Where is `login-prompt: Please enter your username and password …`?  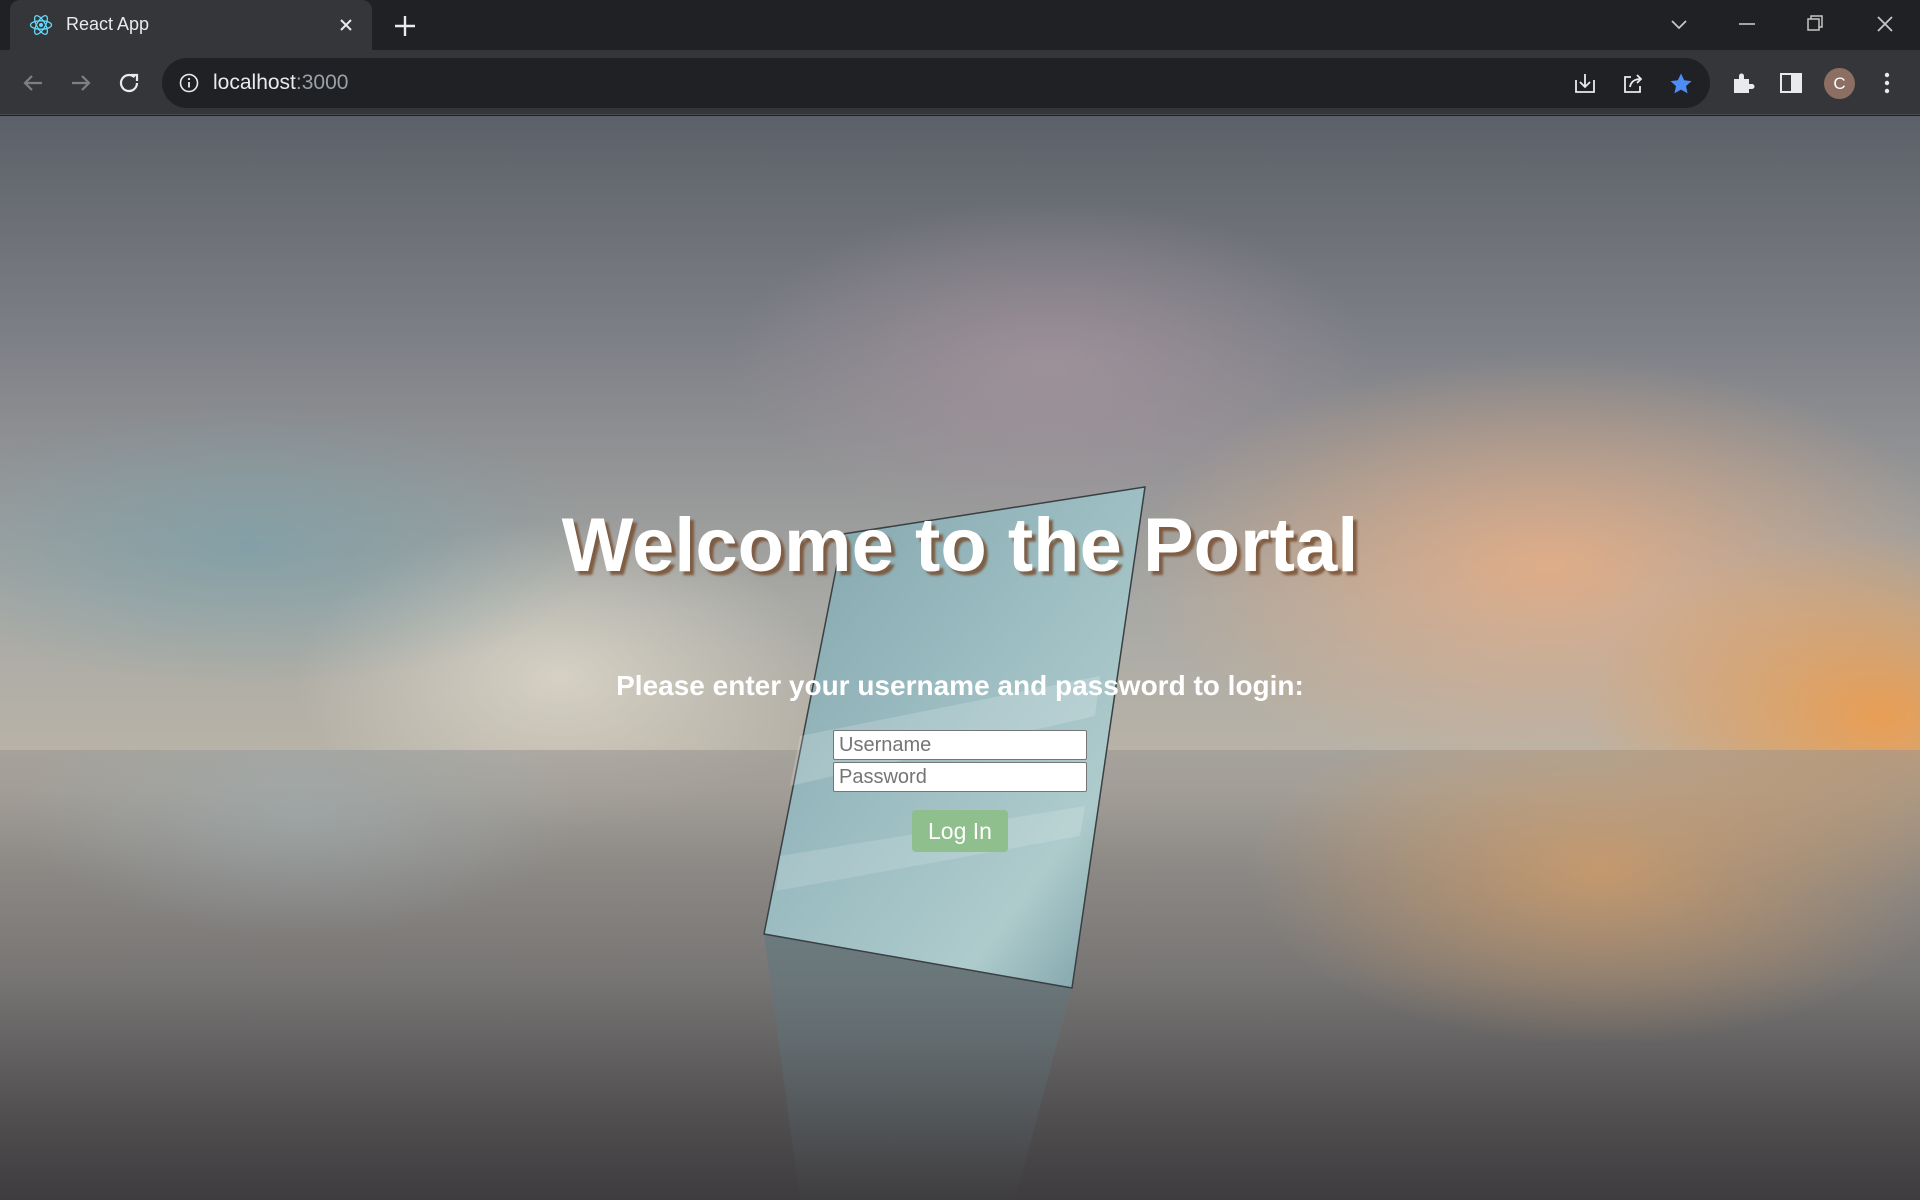 login-prompt: Please enter your username and password … is located at coordinates (960, 685).